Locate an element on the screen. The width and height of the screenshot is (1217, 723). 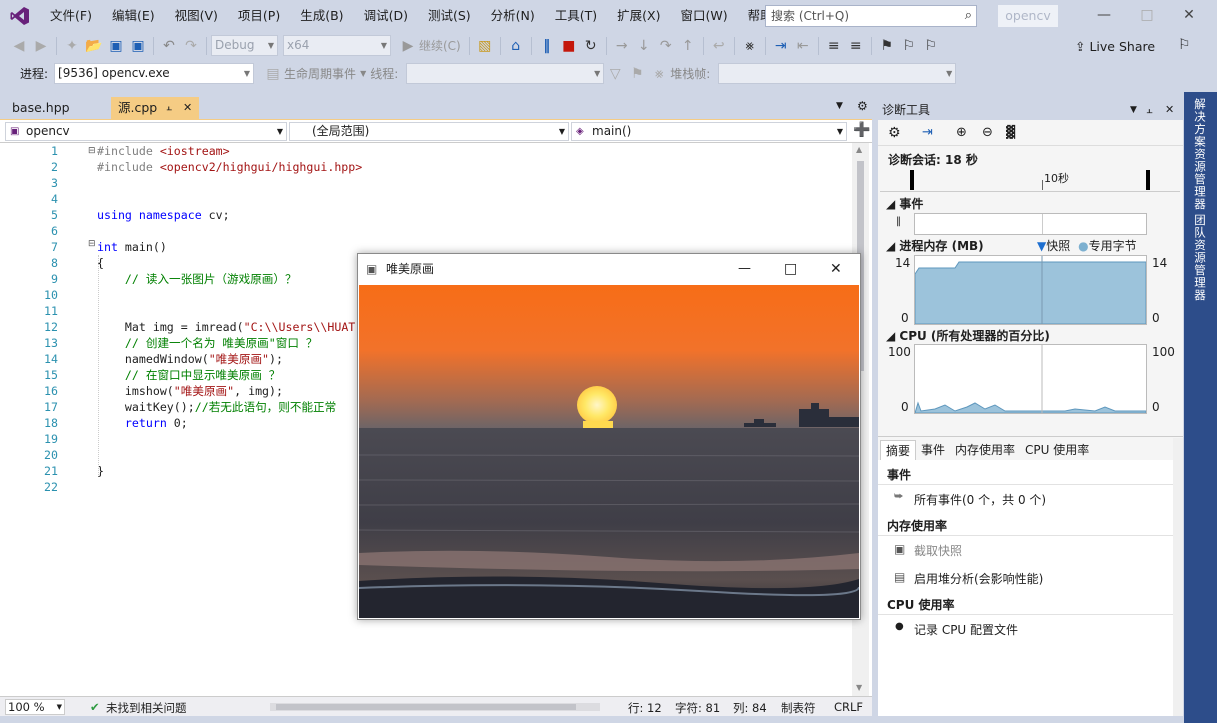
subtab-memory: 内存使用率 is located at coordinates (985, 450).